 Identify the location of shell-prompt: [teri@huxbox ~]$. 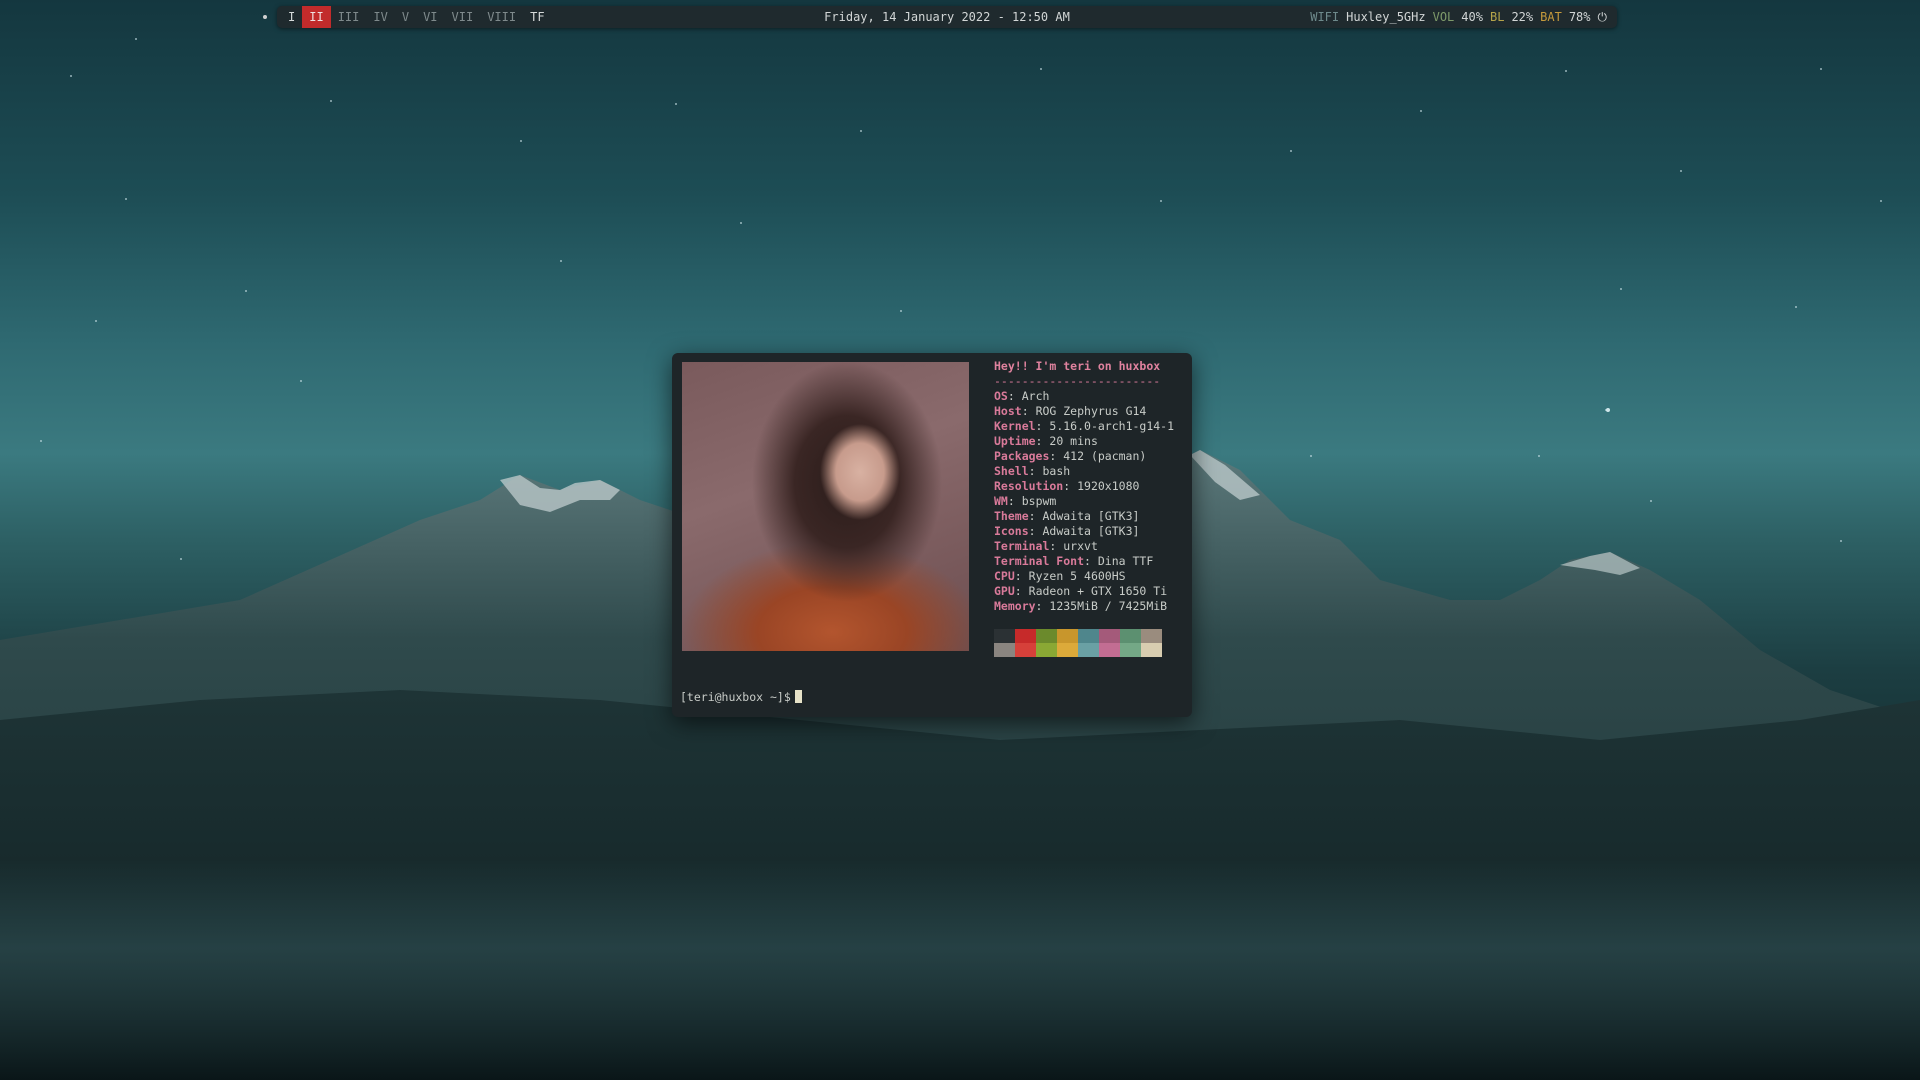
(741, 697).